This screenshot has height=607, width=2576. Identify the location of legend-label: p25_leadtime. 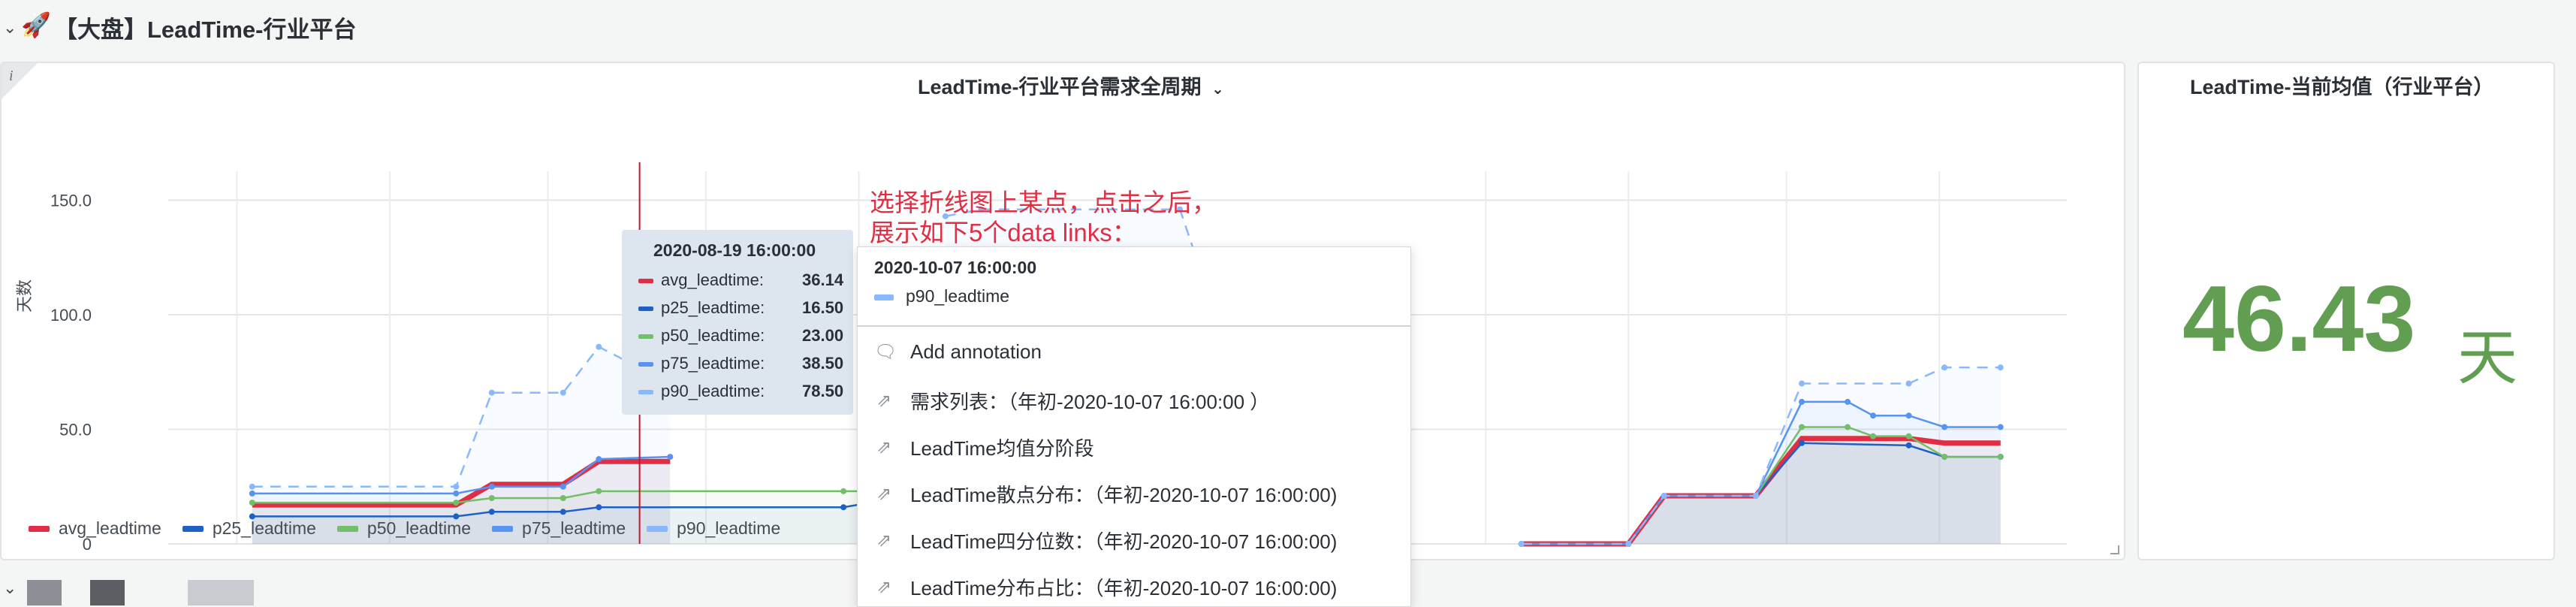
(264, 528).